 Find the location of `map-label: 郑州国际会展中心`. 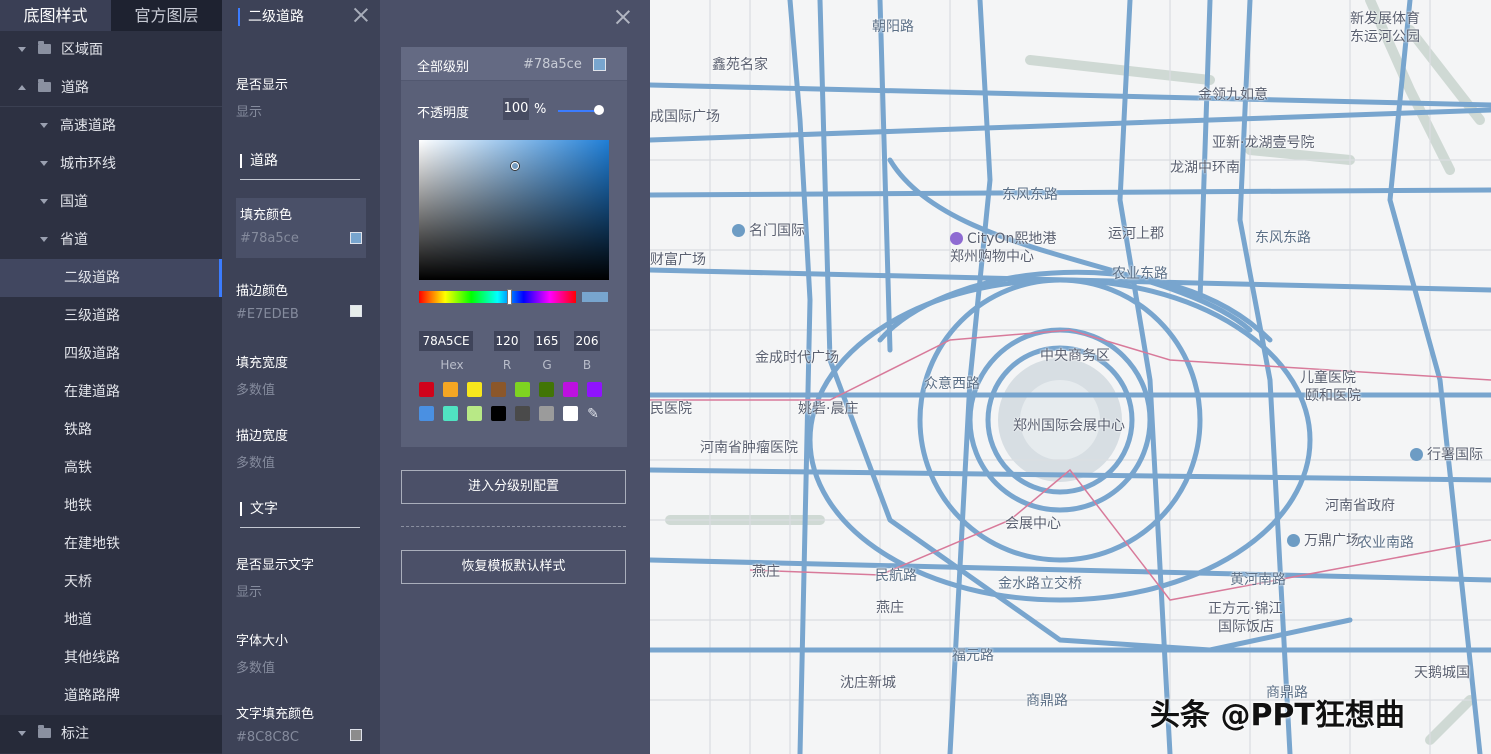

map-label: 郑州国际会展中心 is located at coordinates (1069, 425).